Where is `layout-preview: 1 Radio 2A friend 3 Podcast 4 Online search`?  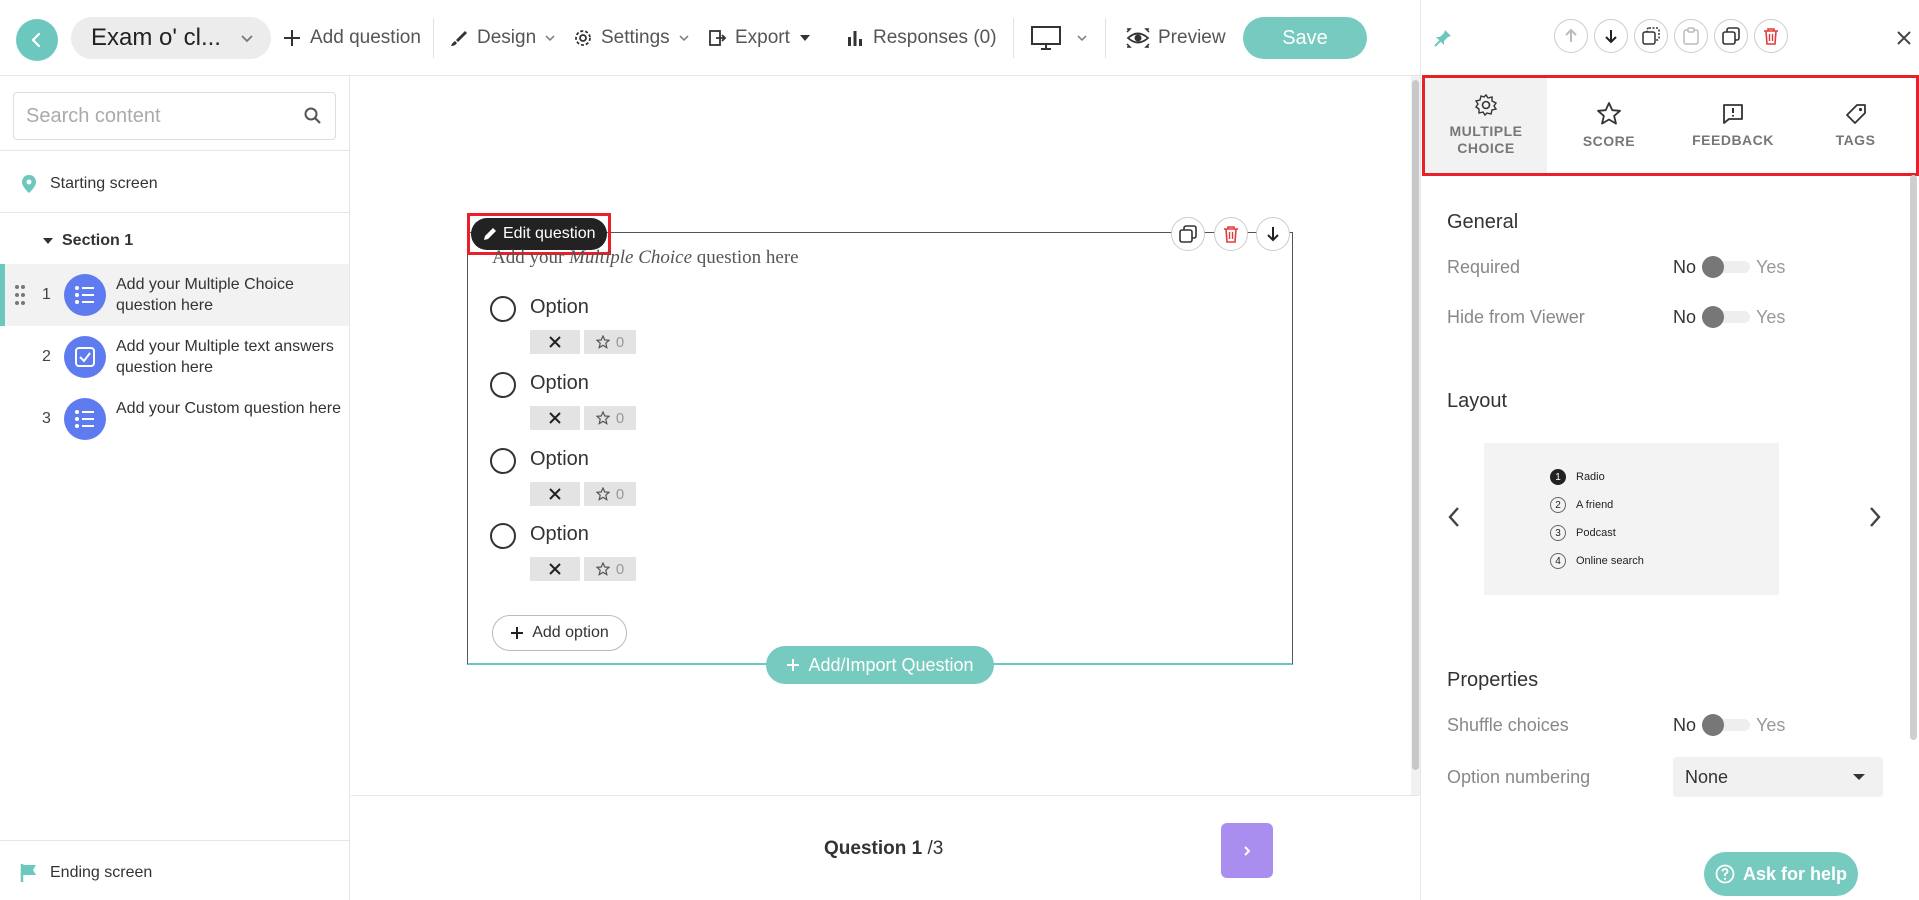
layout-preview: 1 Radio 2A friend 3 Podcast 4 Online search is located at coordinates (1631, 519).